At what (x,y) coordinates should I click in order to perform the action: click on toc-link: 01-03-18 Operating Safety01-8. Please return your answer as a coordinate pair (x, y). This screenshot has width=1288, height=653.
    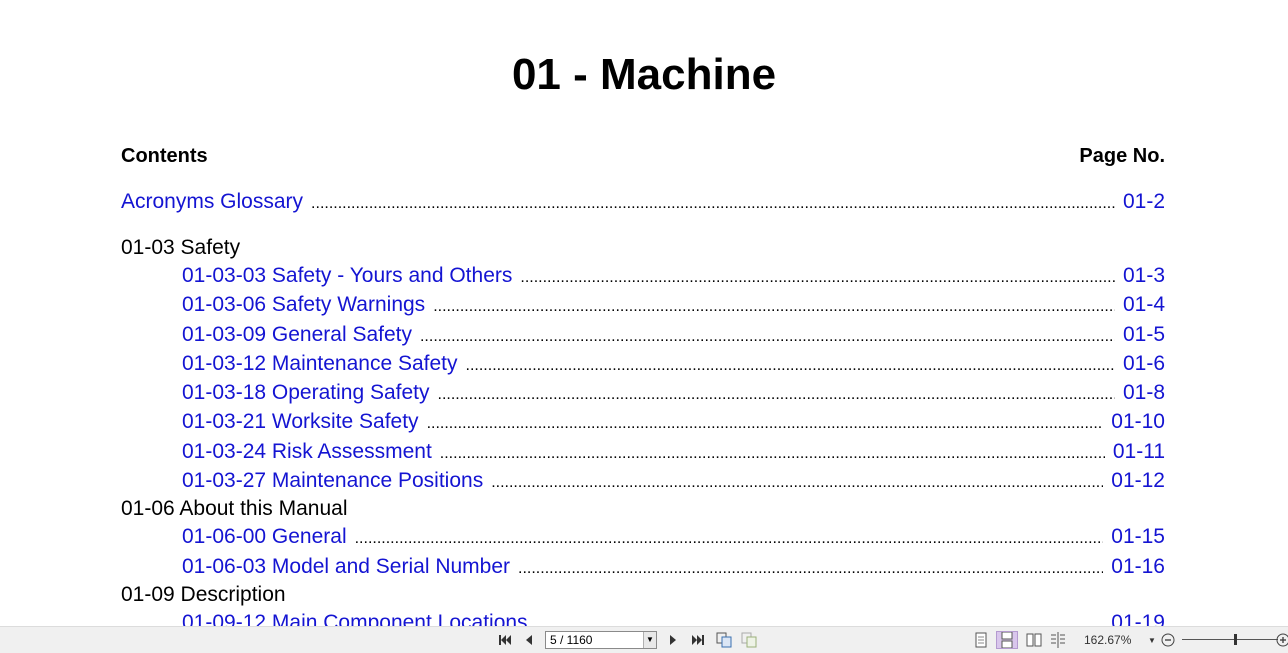
    Looking at the image, I should click on (673, 394).